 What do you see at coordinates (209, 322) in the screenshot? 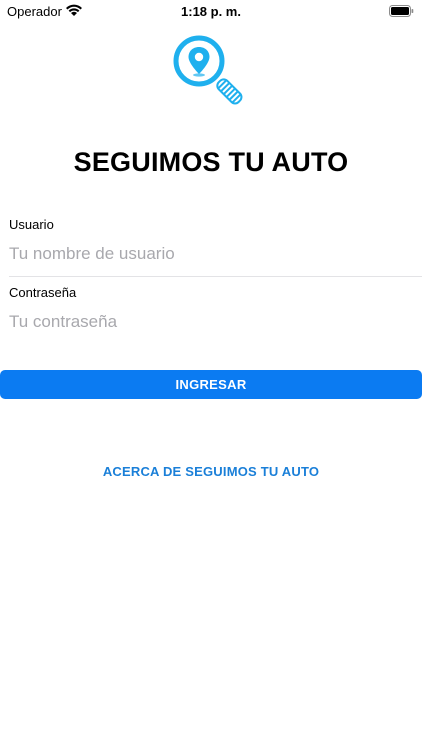
I see `password-input` at bounding box center [209, 322].